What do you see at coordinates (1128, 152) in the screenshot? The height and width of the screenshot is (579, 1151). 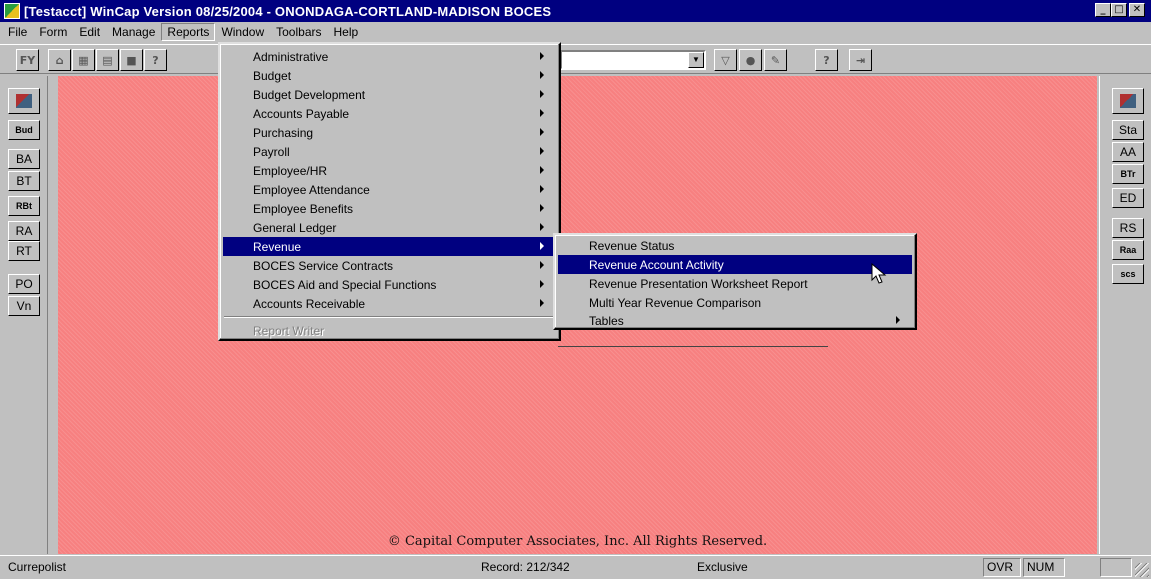 I see `rail-aa-button: AA` at bounding box center [1128, 152].